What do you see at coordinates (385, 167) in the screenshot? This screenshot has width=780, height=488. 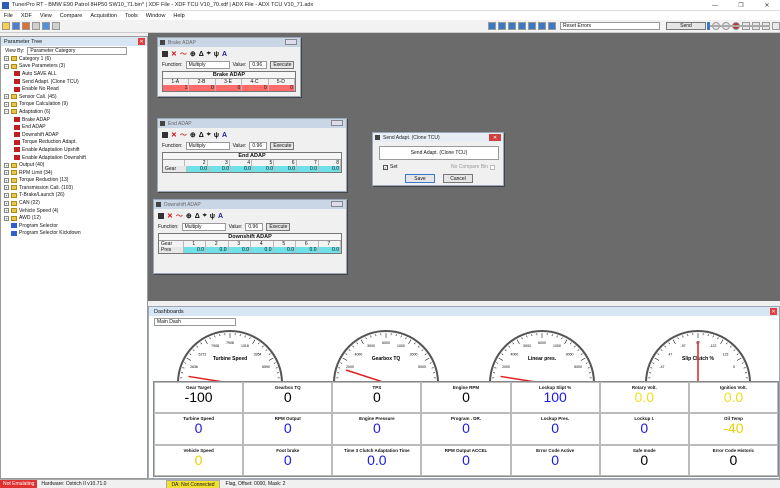 I see `set-checkbox: ✓` at bounding box center [385, 167].